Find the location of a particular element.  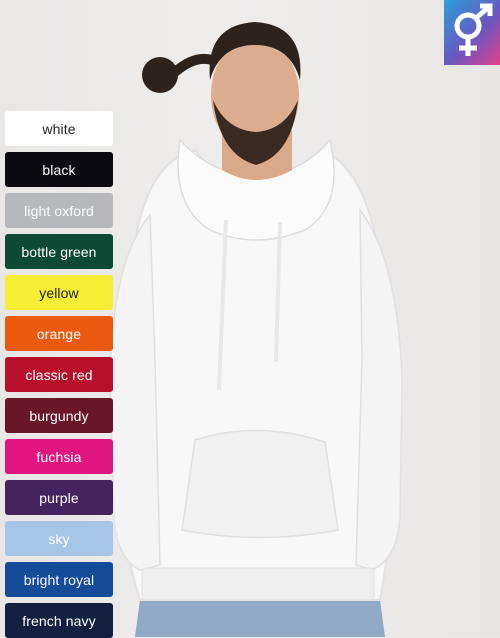

color-swatch-classic-red: classic red is located at coordinates (59, 374).